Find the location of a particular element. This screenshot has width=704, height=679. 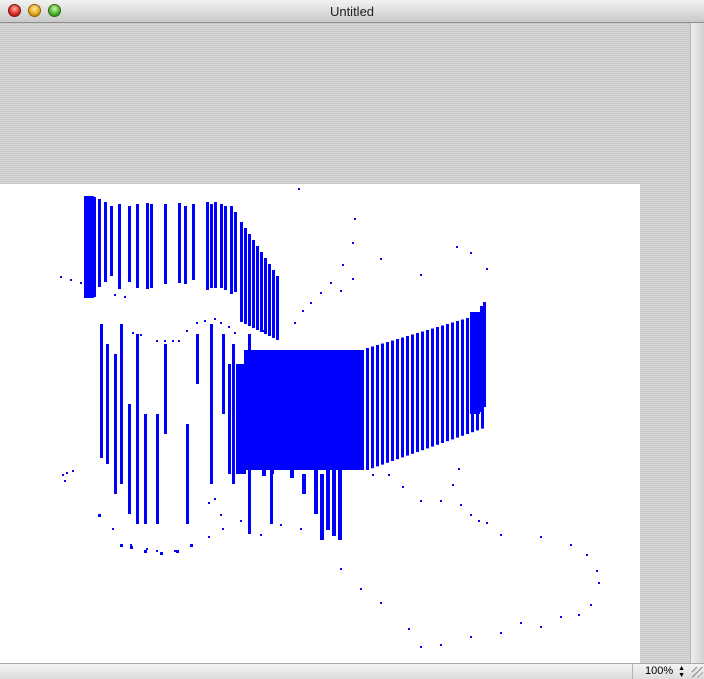

title-bar: Untitled is located at coordinates (352, 11).